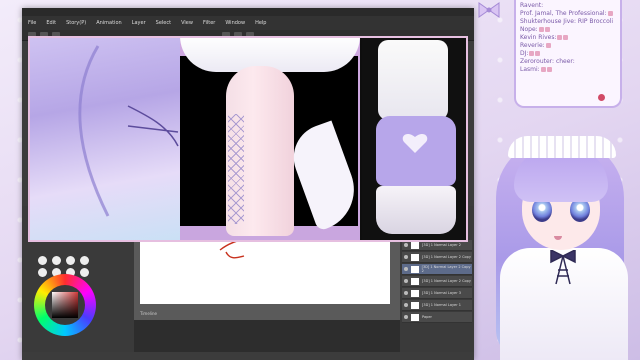 Image resolution: width=640 pixels, height=360 pixels. Describe the element at coordinates (441, 305) in the screenshot. I see `layer-name: [3D] 1 Normal Layer 1` at that location.